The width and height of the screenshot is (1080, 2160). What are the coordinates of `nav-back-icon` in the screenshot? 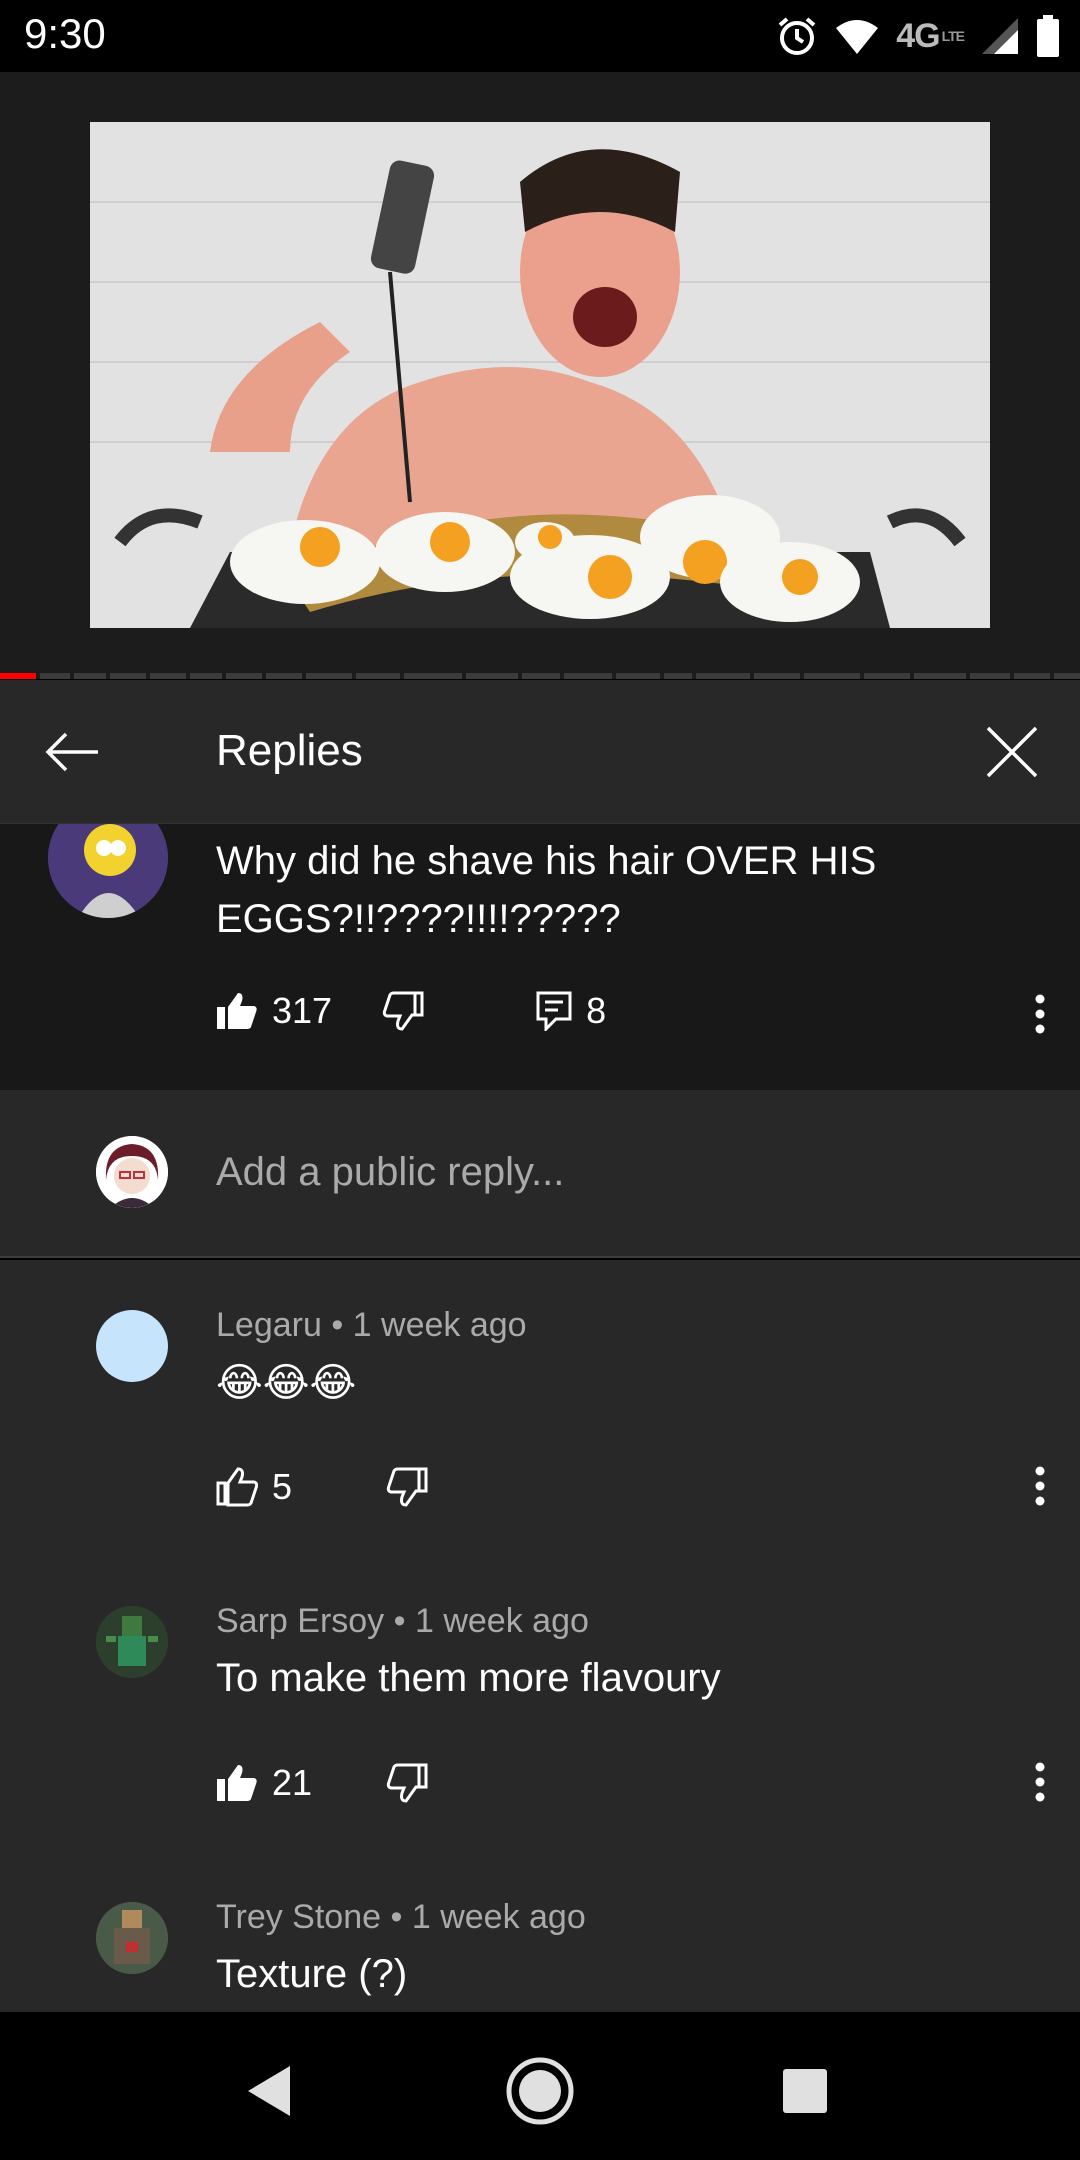 It's located at (269, 2091).